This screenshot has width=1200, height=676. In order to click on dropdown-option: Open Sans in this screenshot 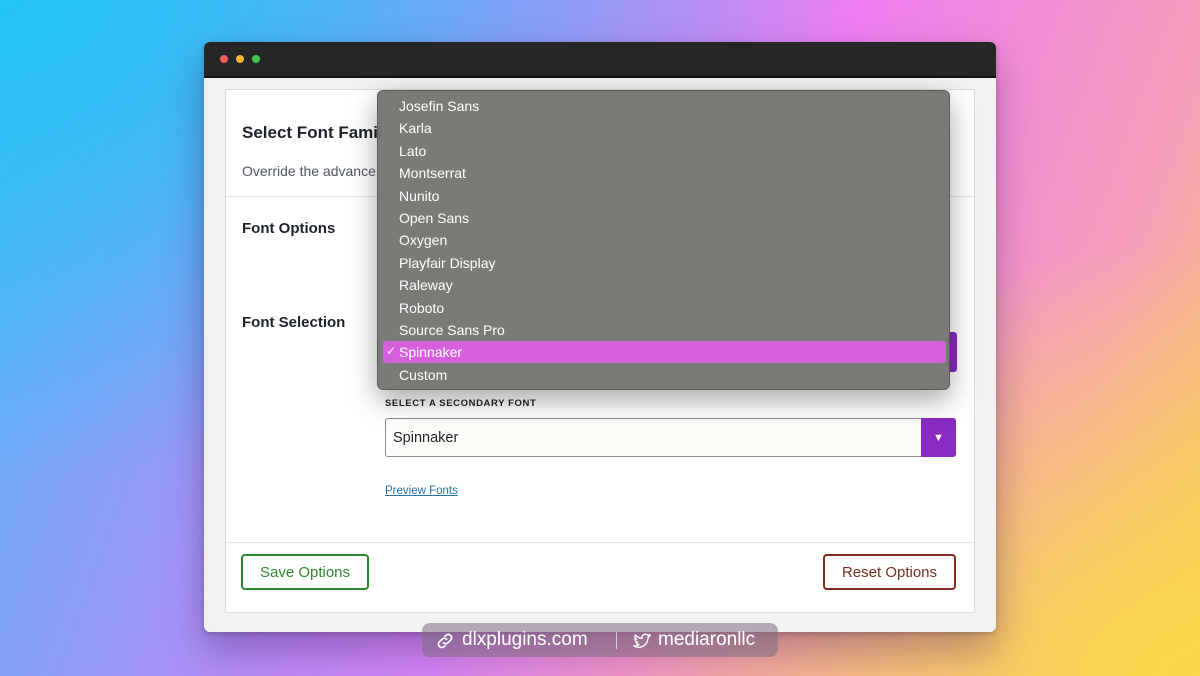, I will do `click(664, 218)`.